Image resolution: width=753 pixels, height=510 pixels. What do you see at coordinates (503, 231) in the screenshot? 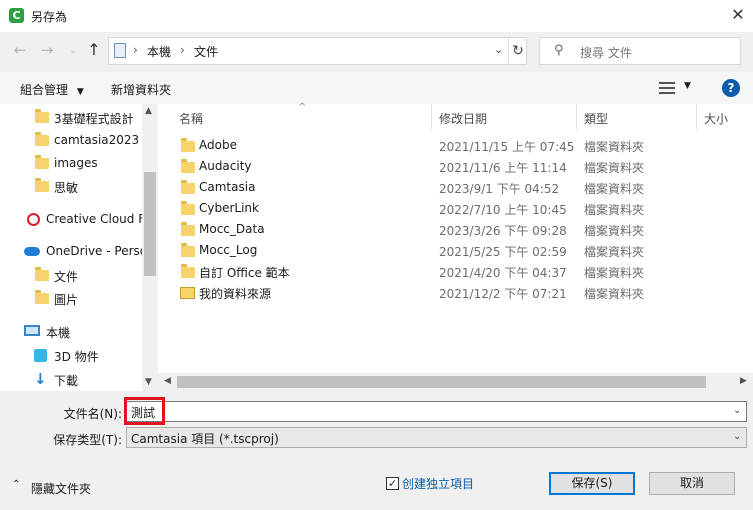
I see `file-date: 2023/3/26 下午 09:28` at bounding box center [503, 231].